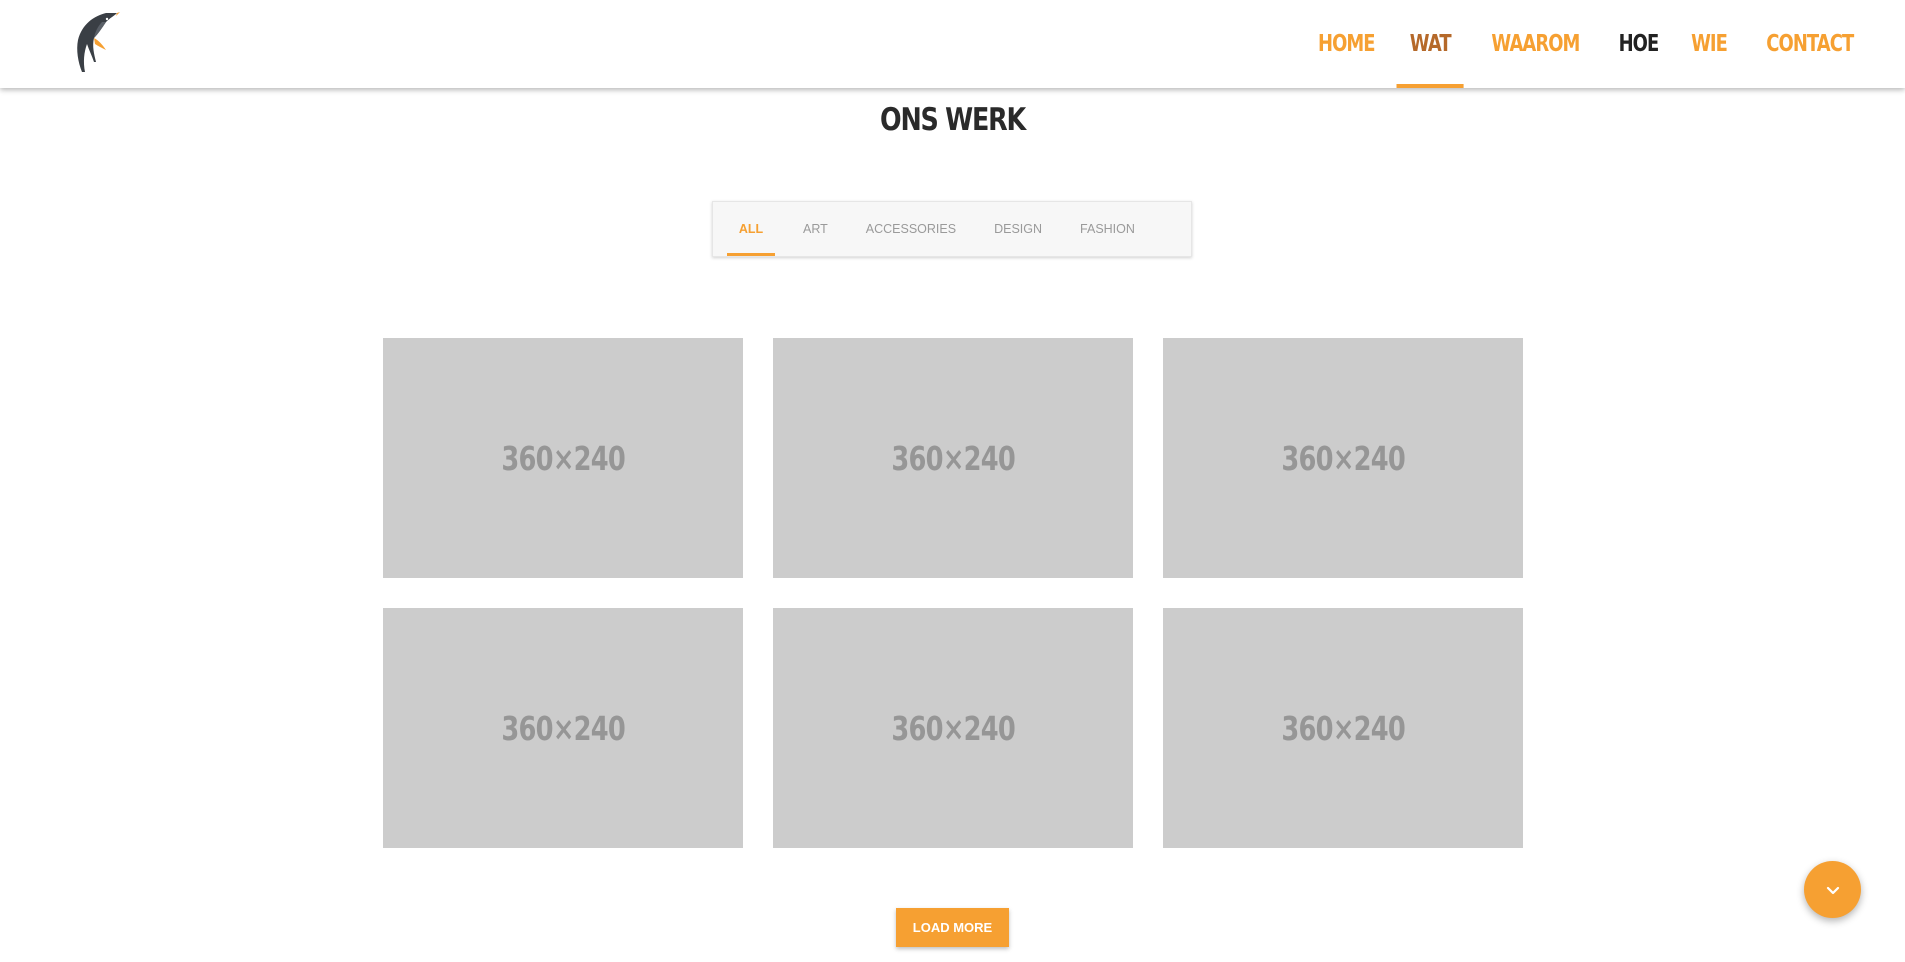 This screenshot has width=1905, height=962. What do you see at coordinates (1018, 229) in the screenshot?
I see `filter-tab-design: DESIGN` at bounding box center [1018, 229].